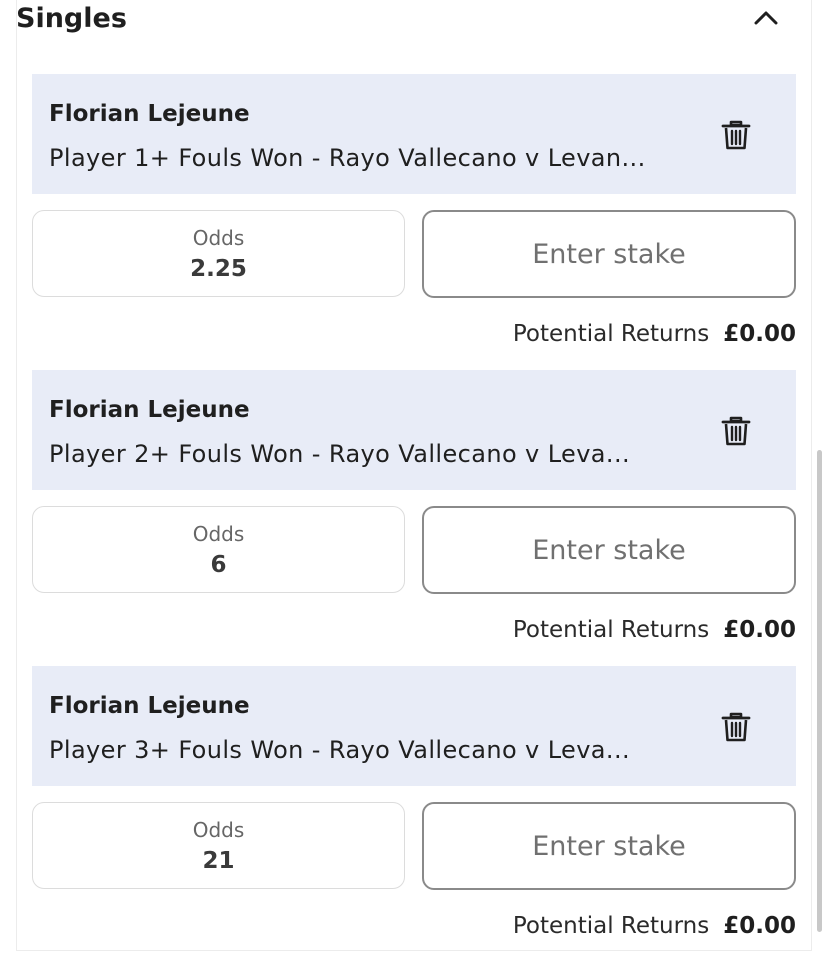  What do you see at coordinates (218, 549) in the screenshot?
I see `odds-box: Odds 6` at bounding box center [218, 549].